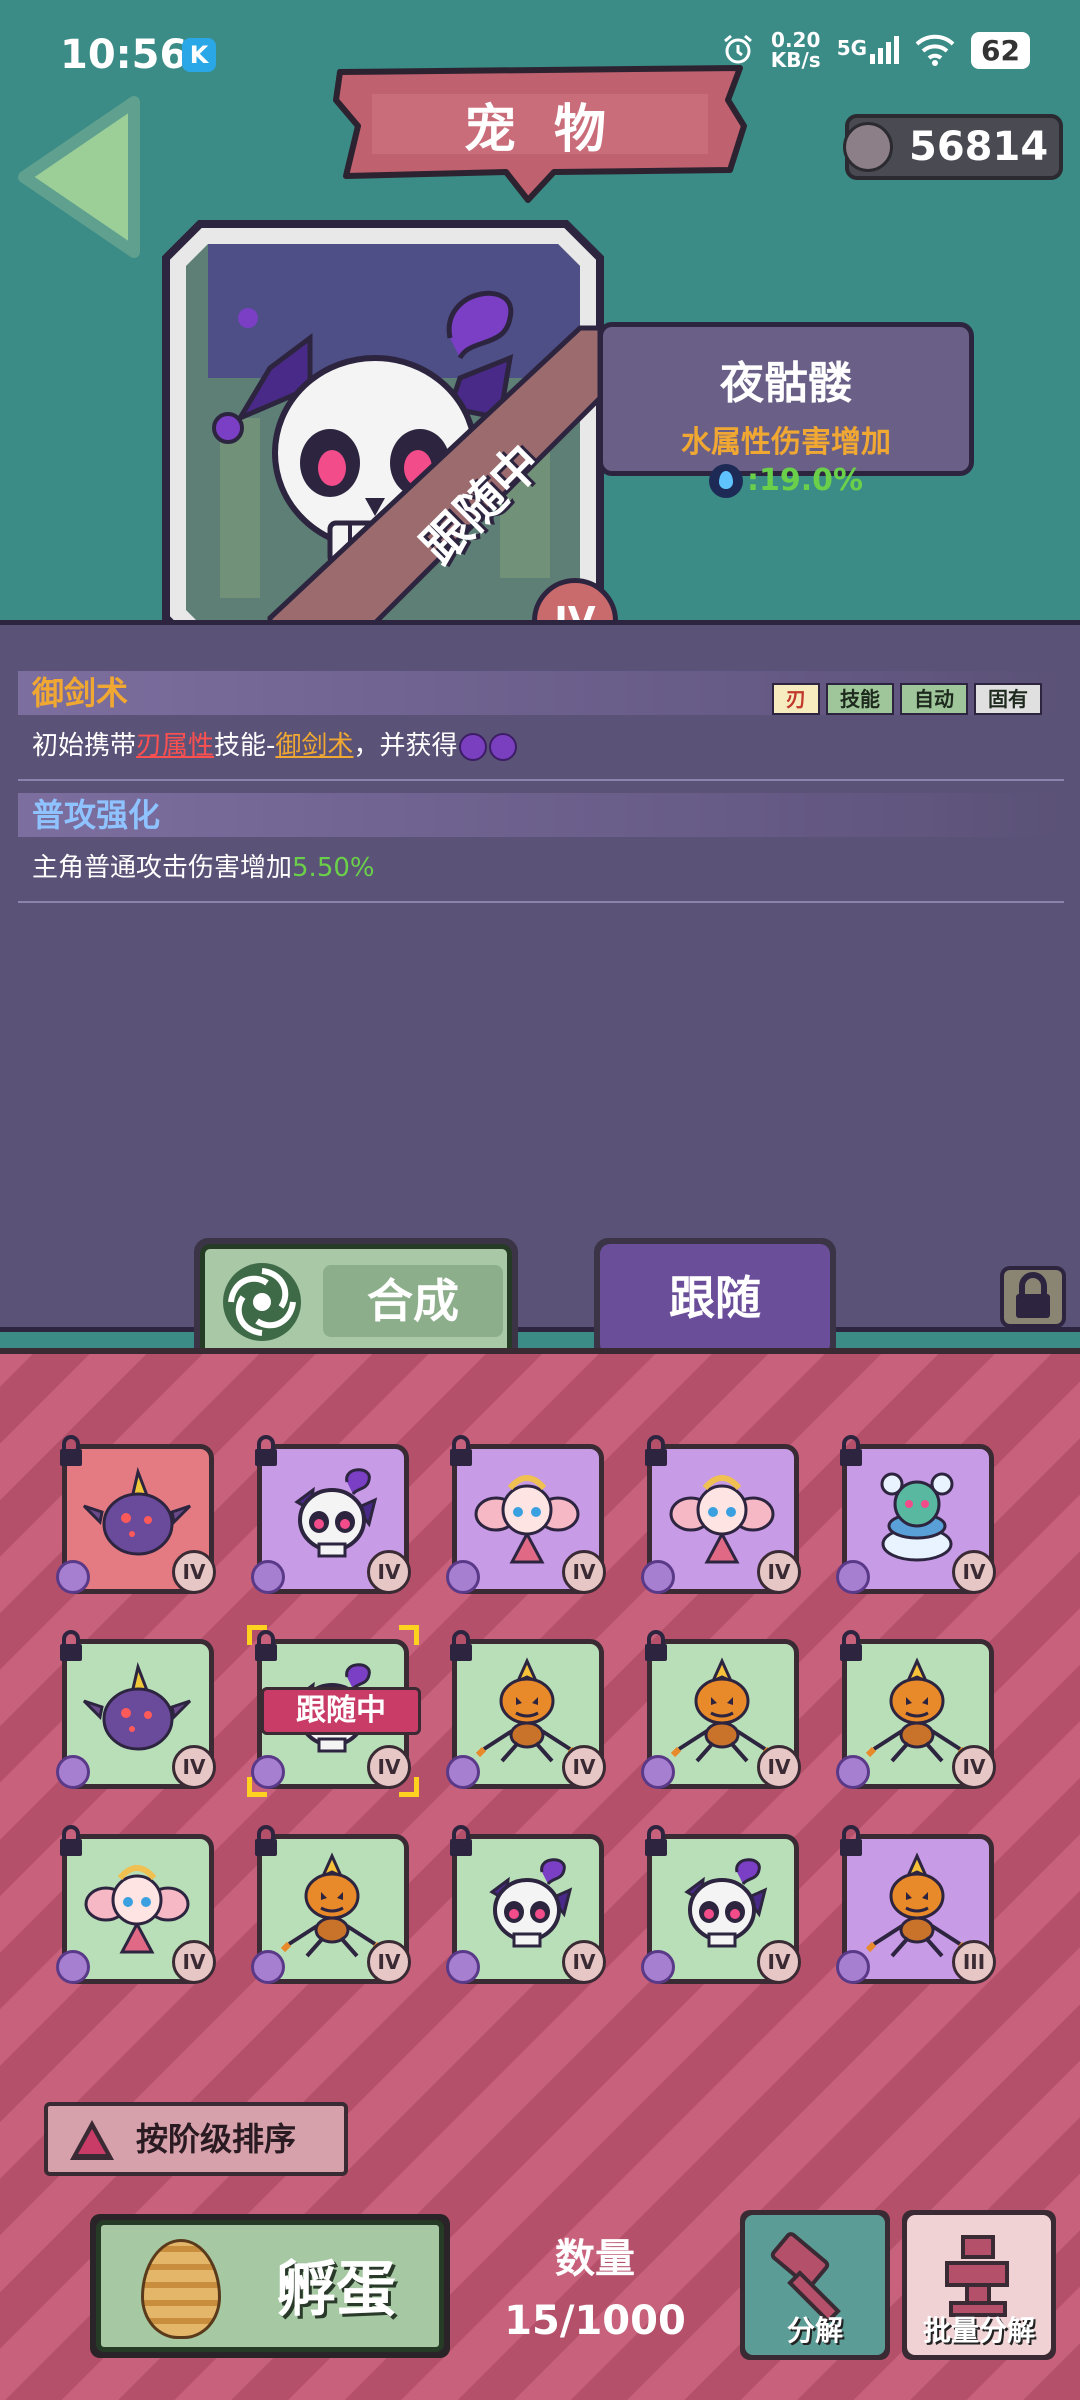  Describe the element at coordinates (934, 699) in the screenshot. I see `skill-tag: 自动` at that location.